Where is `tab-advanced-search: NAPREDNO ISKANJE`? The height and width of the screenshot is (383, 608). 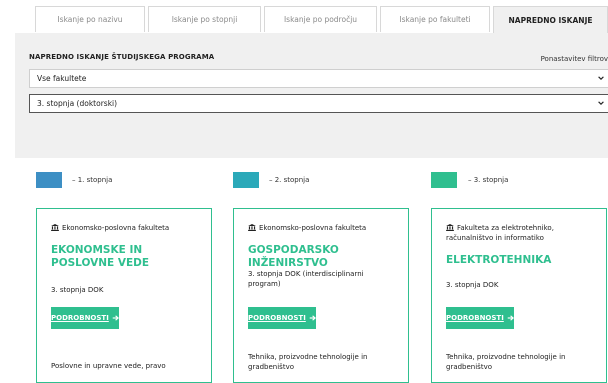 tab-advanced-search: NAPREDNO ISKANJE is located at coordinates (550, 20).